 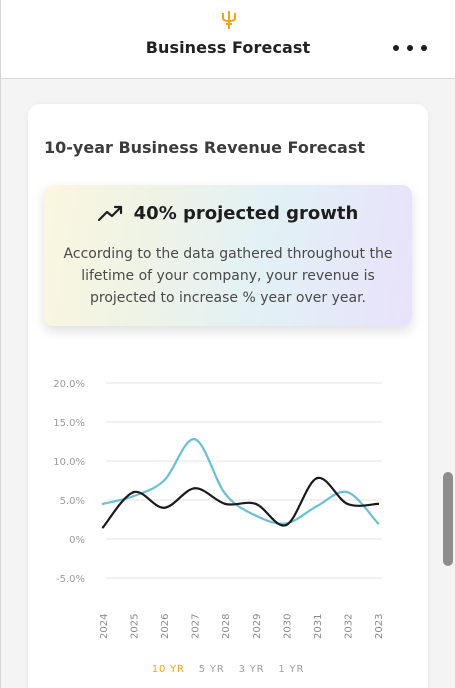 I want to click on scrollbar-thumb, so click(x=448, y=519).